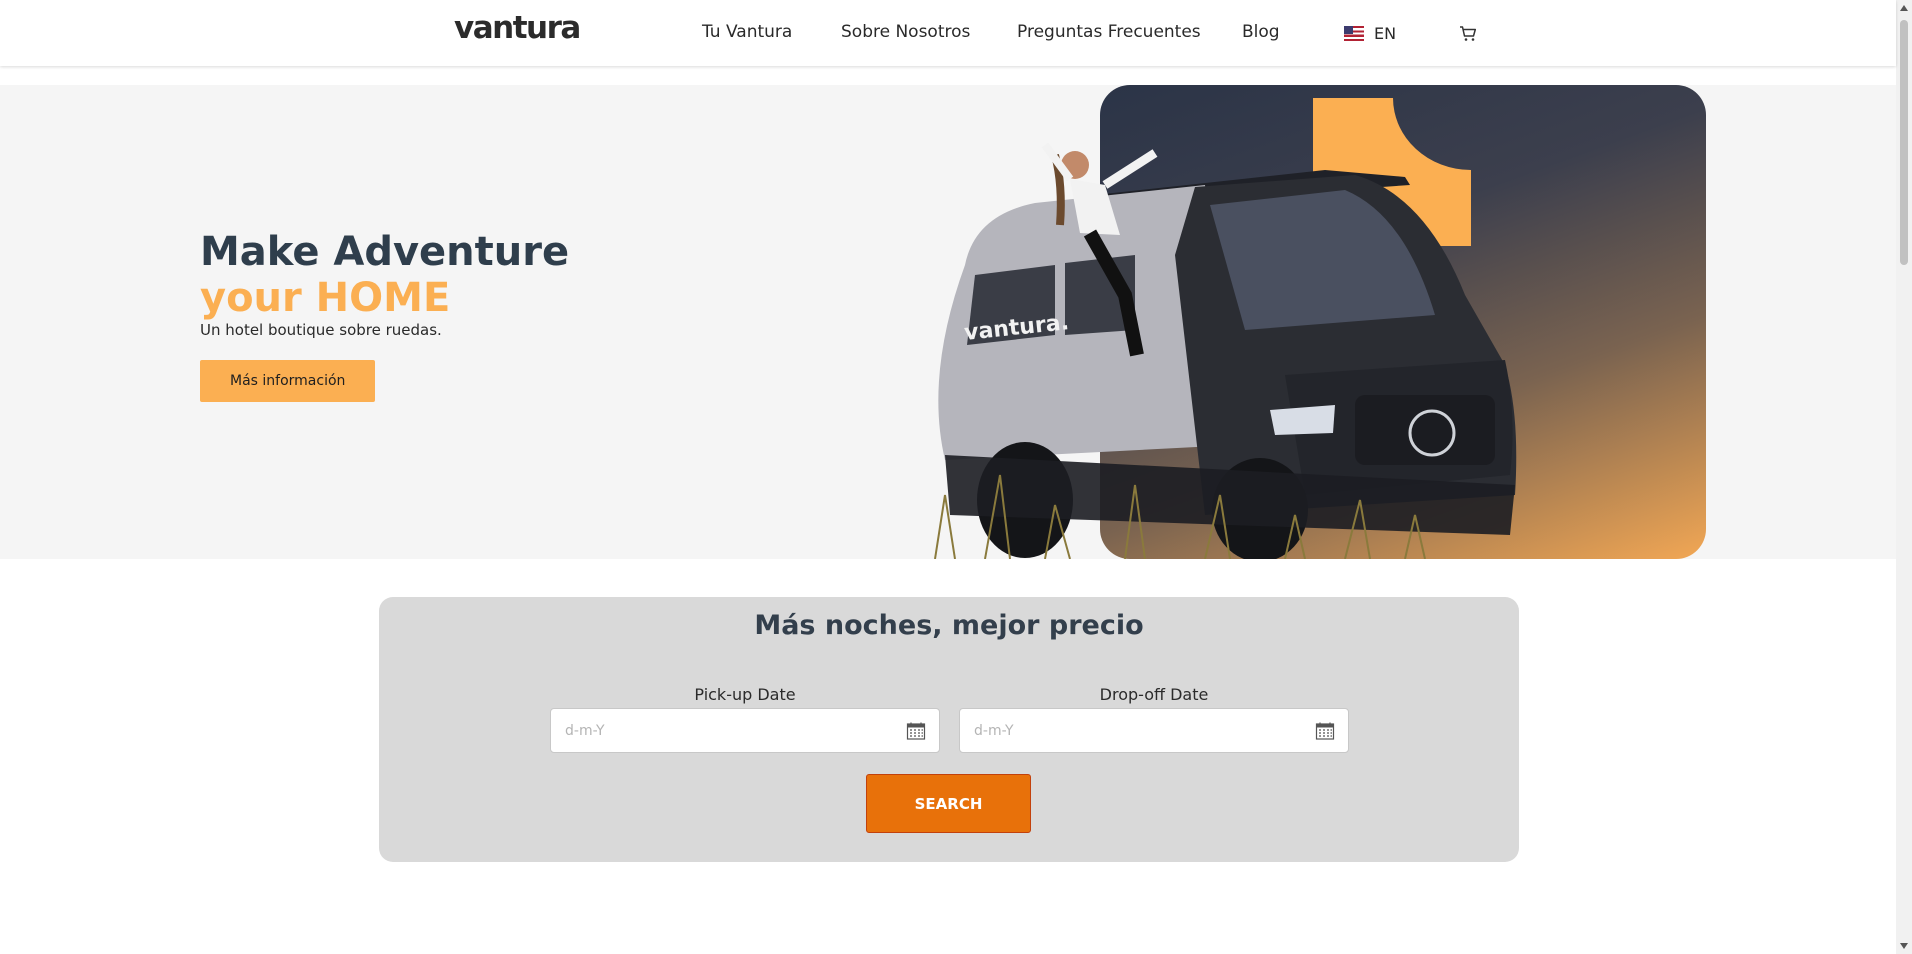 The image size is (1912, 954). Describe the element at coordinates (745, 694) in the screenshot. I see `pickup-date-label: Pick-up Date` at that location.